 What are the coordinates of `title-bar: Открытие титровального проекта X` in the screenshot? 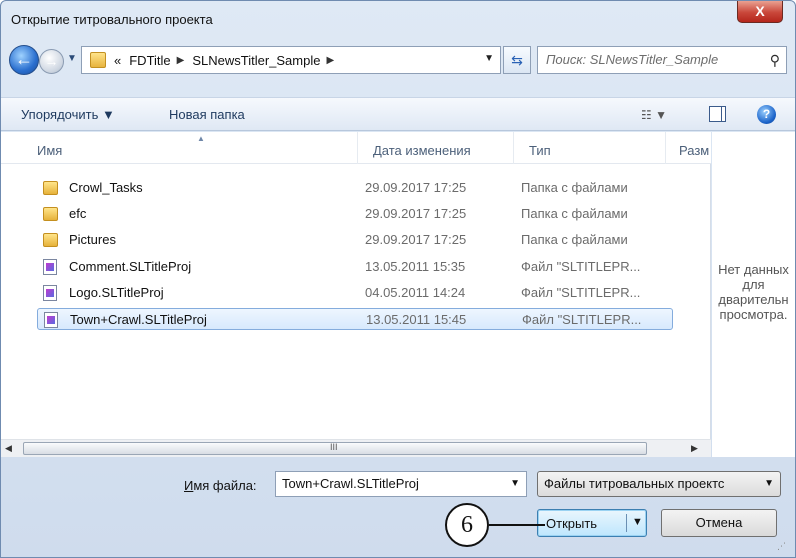 It's located at (398, 17).